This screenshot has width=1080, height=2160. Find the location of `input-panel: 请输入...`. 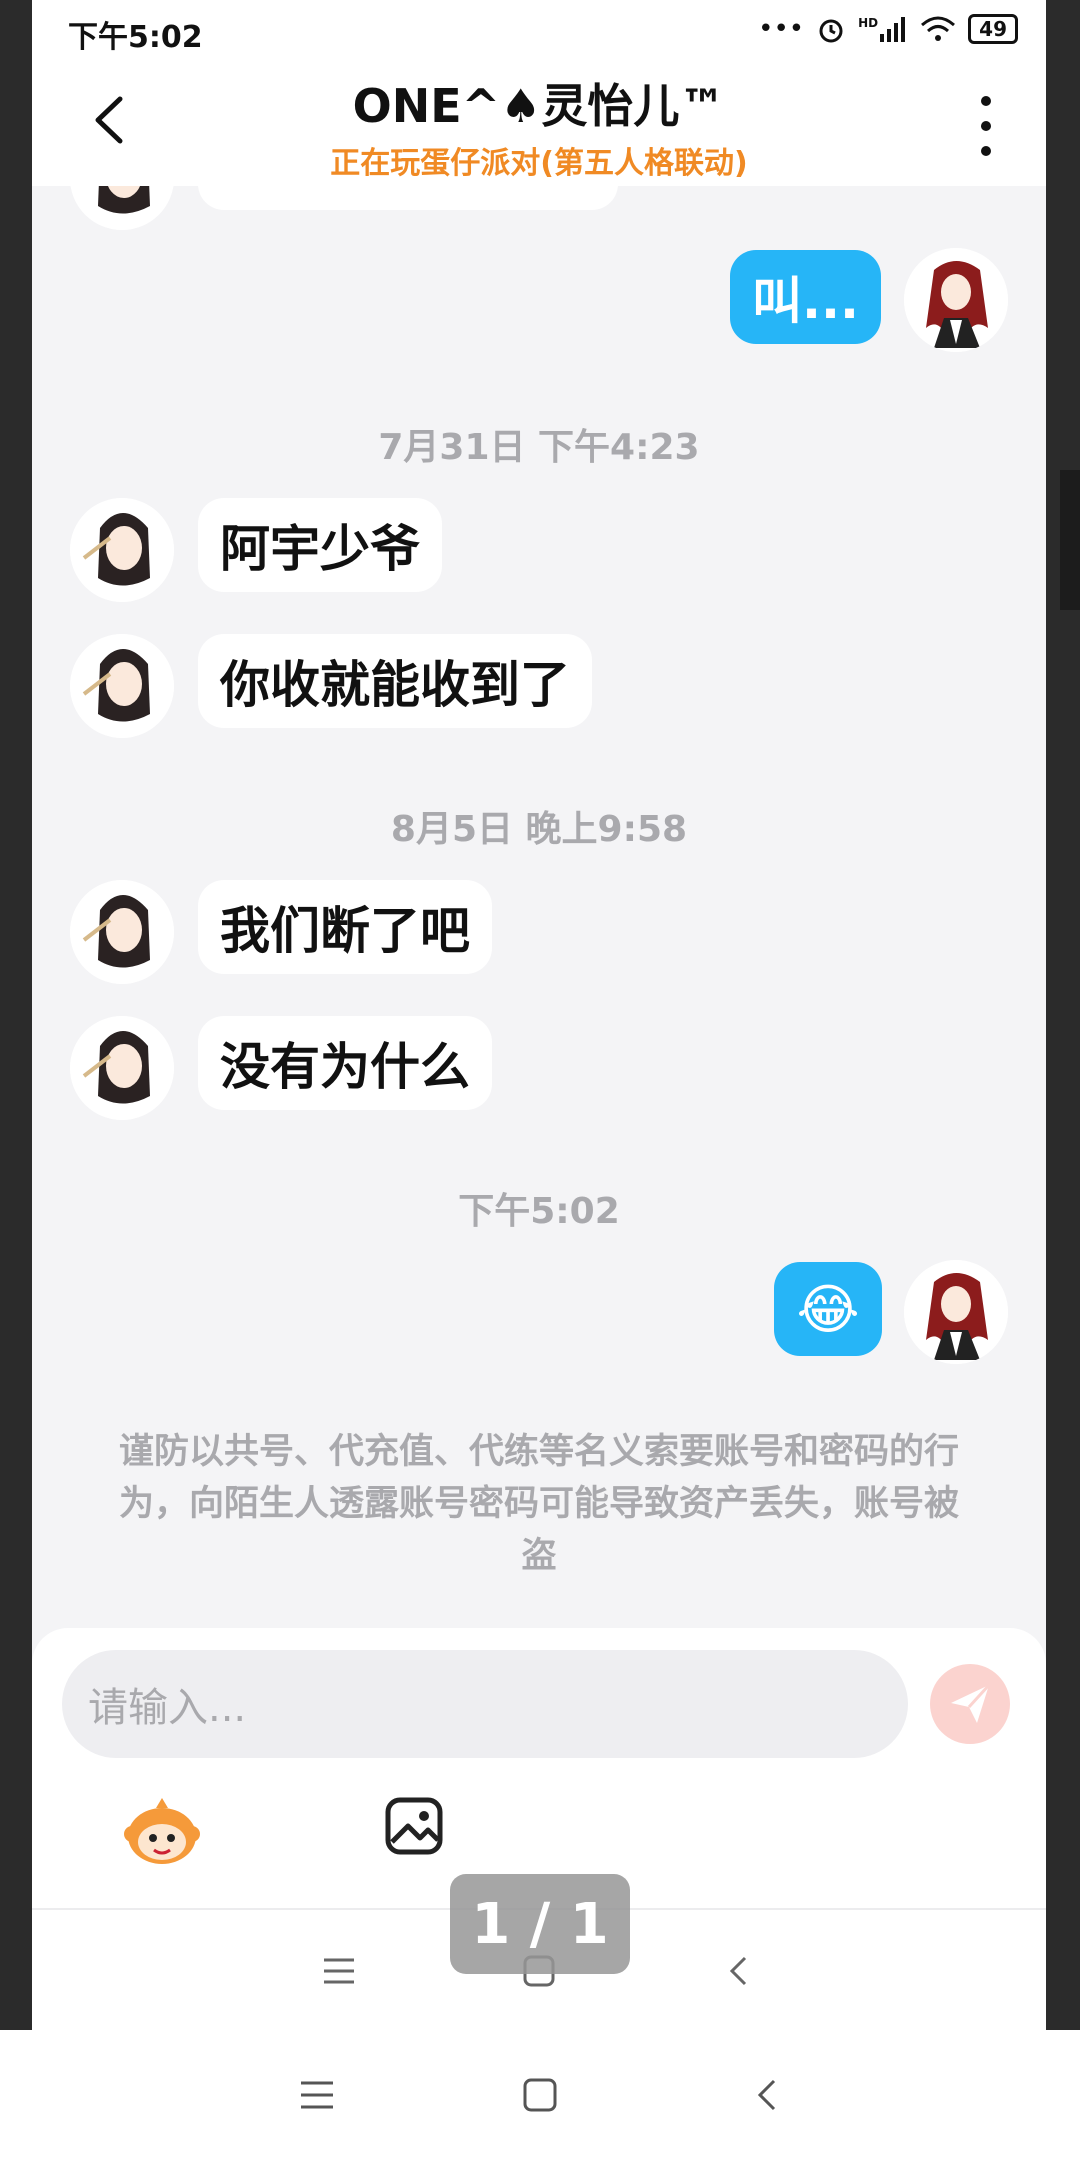

input-panel: 请输入... is located at coordinates (539, 1768).